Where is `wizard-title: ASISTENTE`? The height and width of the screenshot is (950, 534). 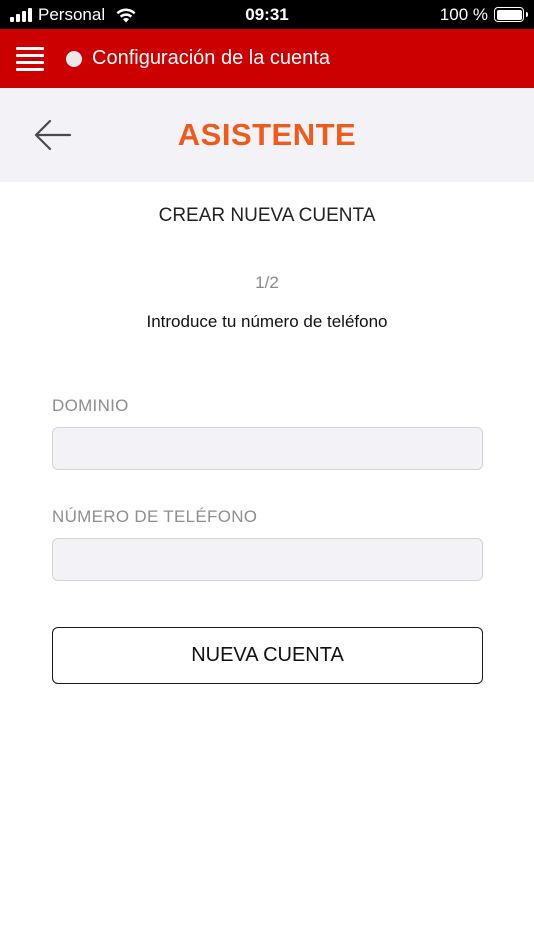 wizard-title: ASISTENTE is located at coordinates (267, 134).